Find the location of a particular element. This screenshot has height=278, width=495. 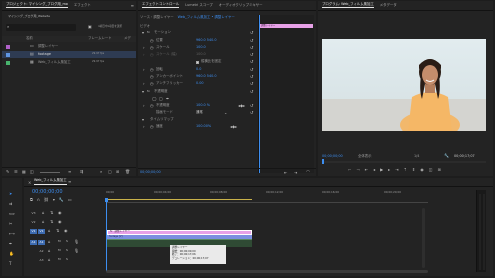

tab-audio-clip-mixer: オーディオクリップミキサー is located at coordinates (241, 5).